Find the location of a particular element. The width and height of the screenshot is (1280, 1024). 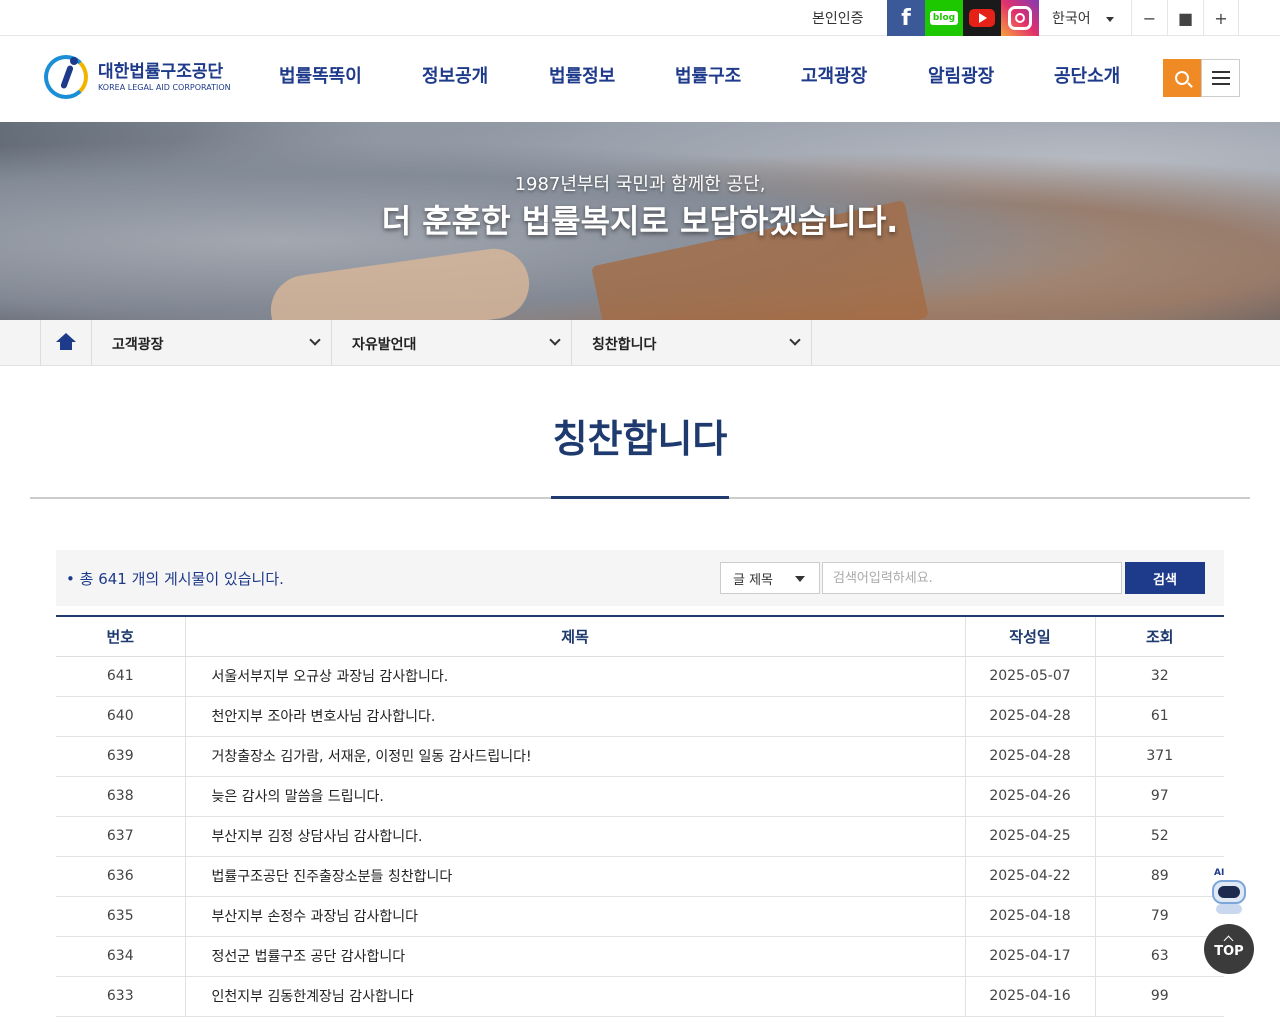

title-underline is located at coordinates (640, 497).